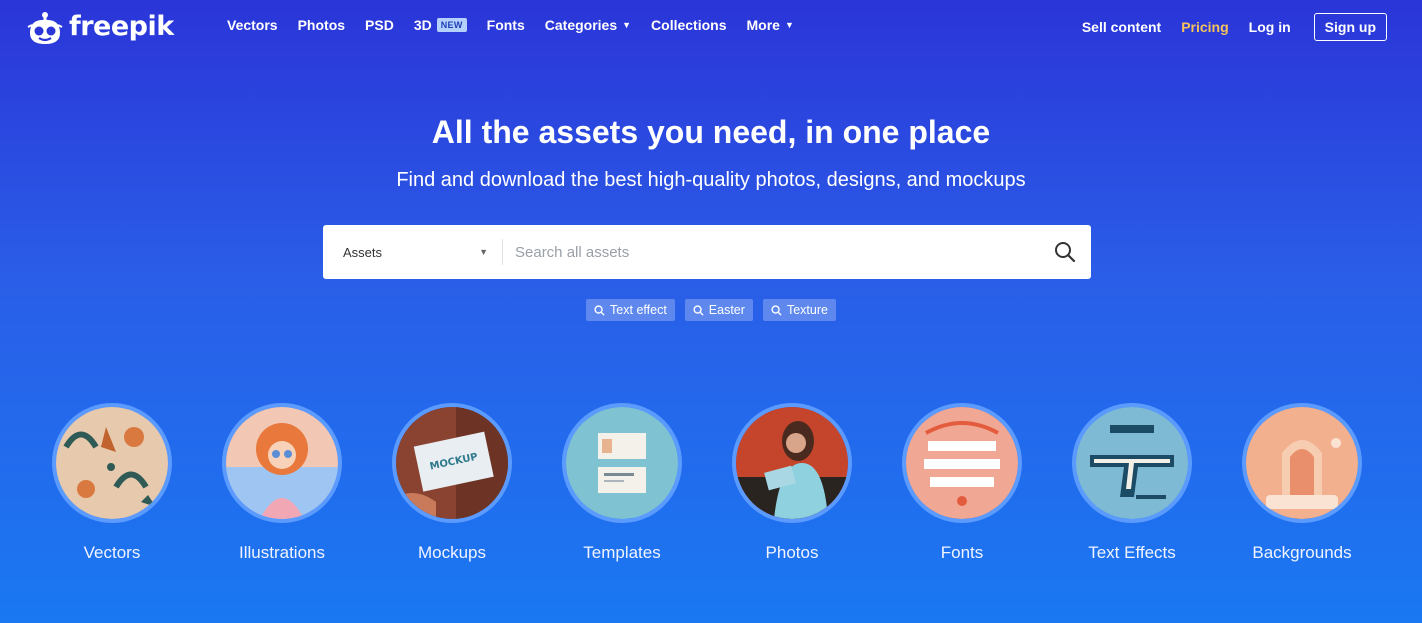  I want to click on nav-more-label: More, so click(763, 25).